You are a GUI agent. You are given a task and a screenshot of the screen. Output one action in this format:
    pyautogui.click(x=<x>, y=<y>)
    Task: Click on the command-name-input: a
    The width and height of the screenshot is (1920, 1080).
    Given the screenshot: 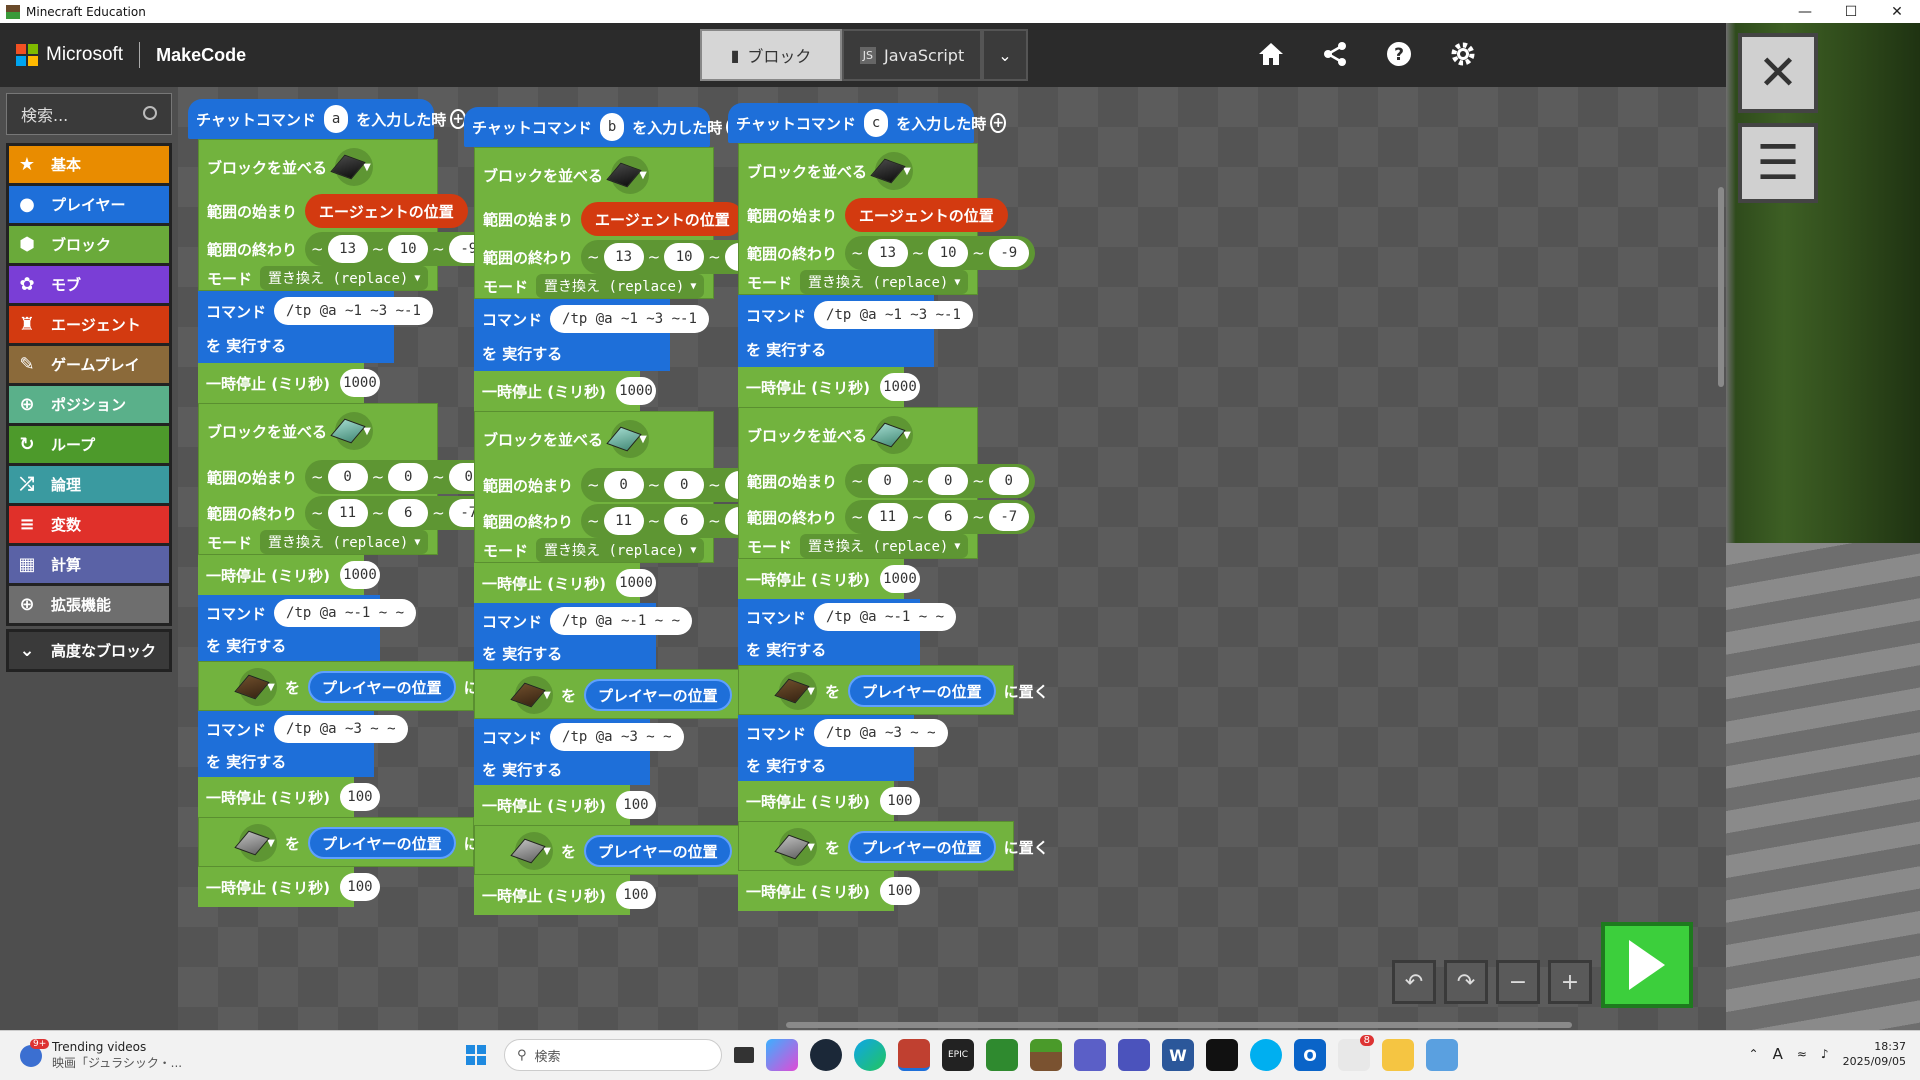 What is the action you would take?
    pyautogui.click(x=336, y=119)
    